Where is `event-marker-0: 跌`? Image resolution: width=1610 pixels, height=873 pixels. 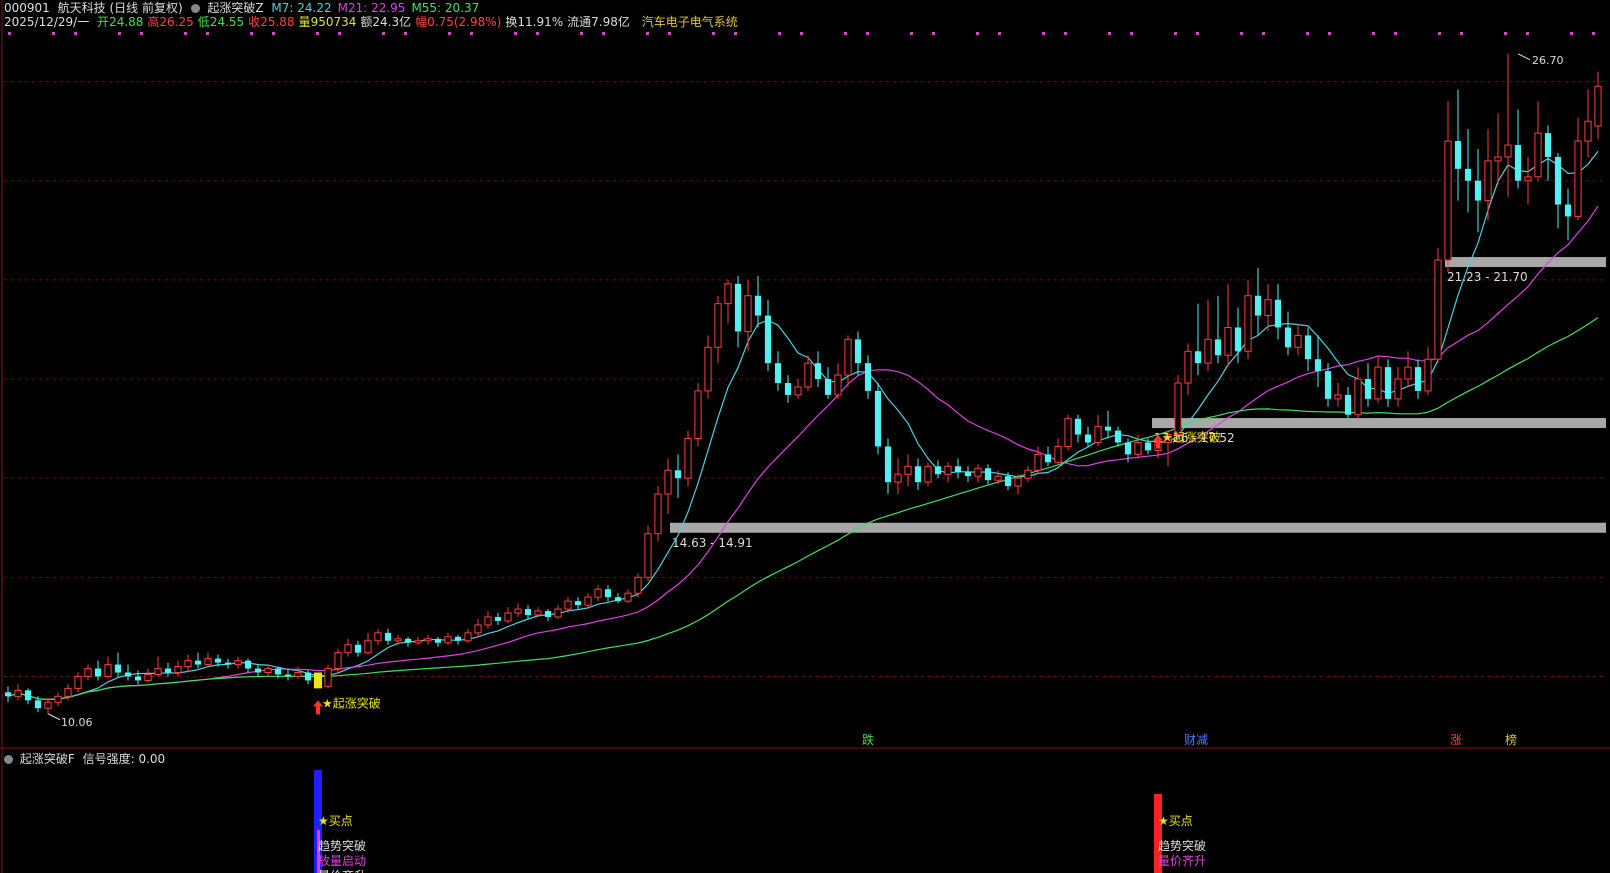 event-marker-0: 跌 is located at coordinates (868, 739).